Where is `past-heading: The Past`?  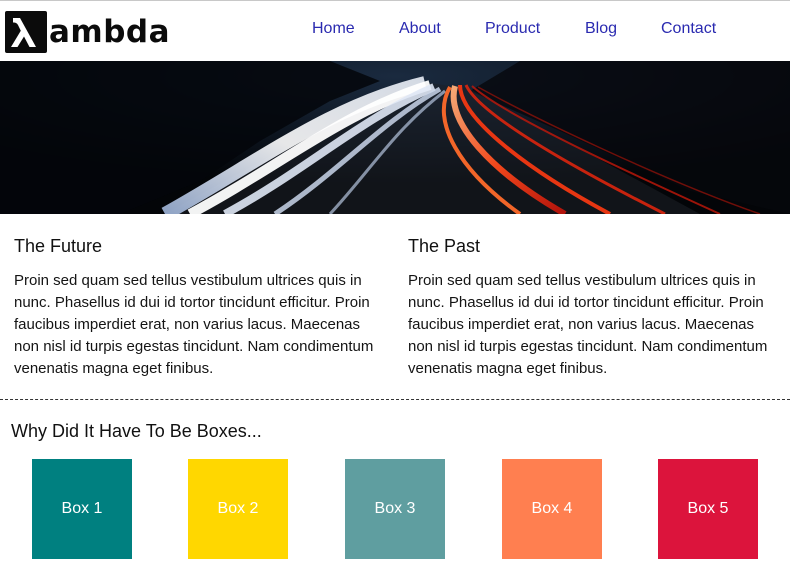 past-heading: The Past is located at coordinates (444, 246).